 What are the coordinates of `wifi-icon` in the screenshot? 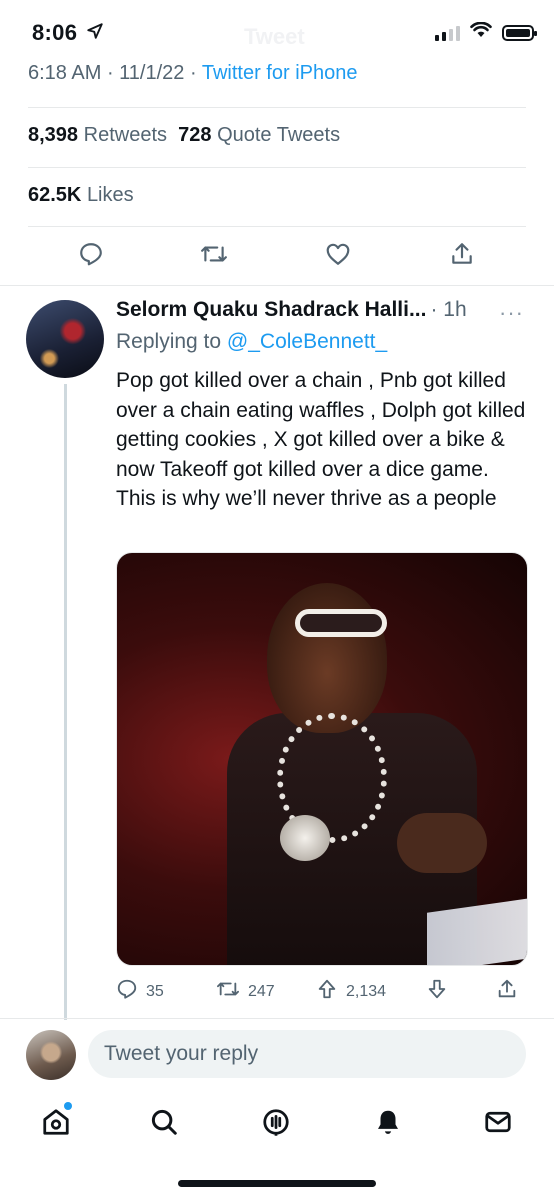 It's located at (481, 32).